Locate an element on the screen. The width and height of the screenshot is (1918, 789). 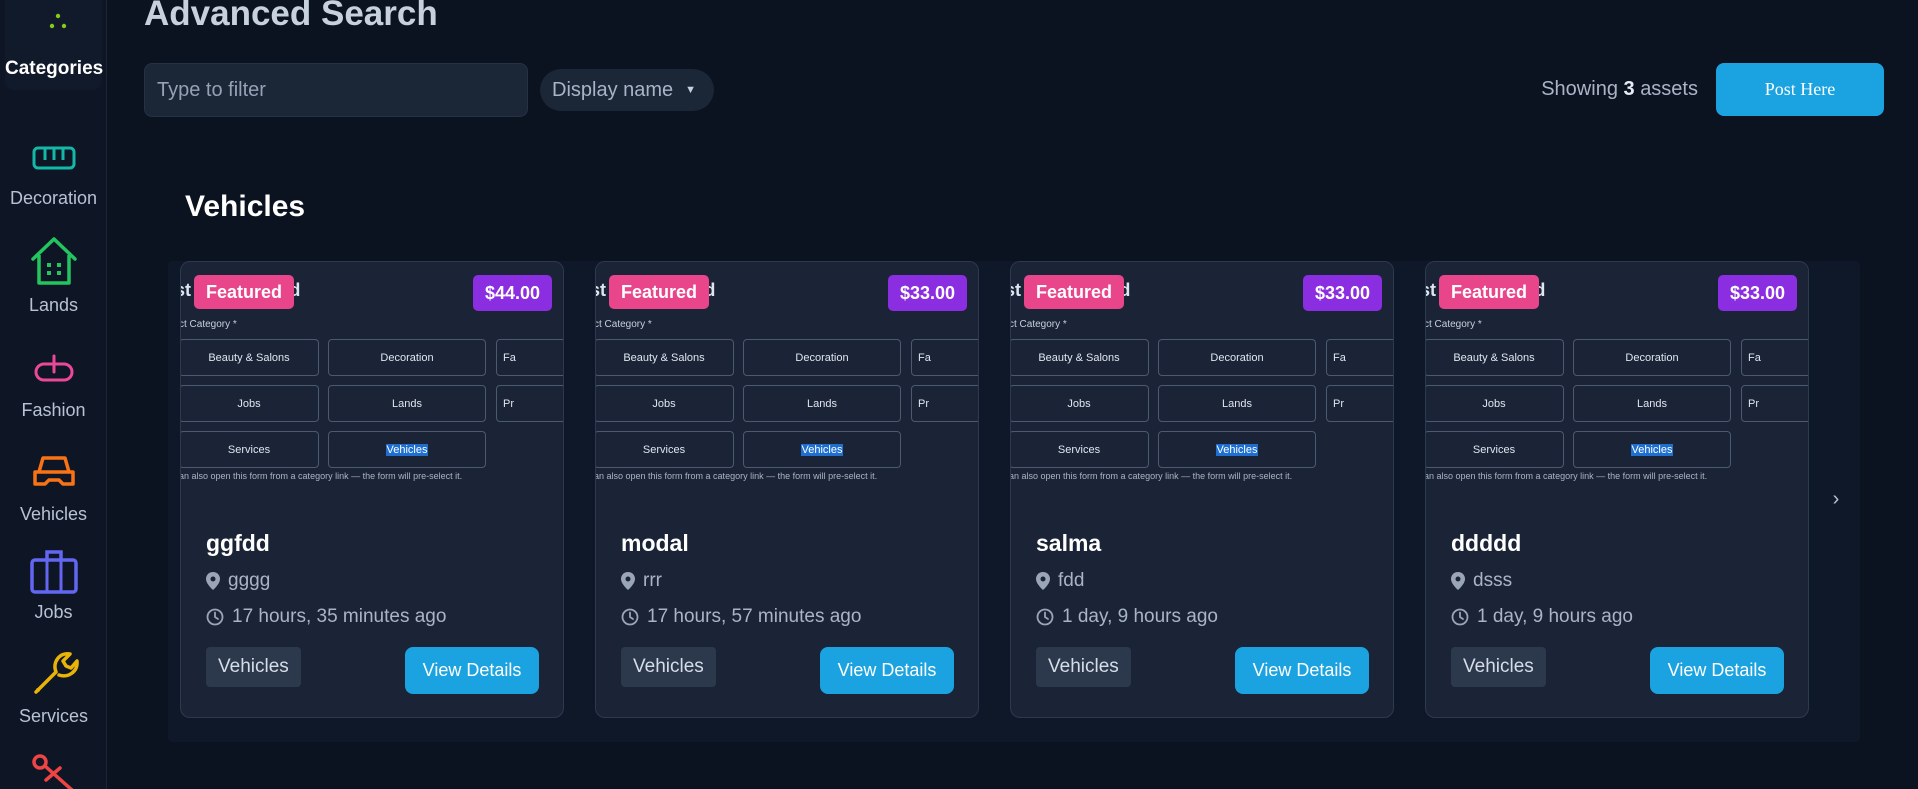
sidebar-categories-header: Categories is located at coordinates (54, 45).